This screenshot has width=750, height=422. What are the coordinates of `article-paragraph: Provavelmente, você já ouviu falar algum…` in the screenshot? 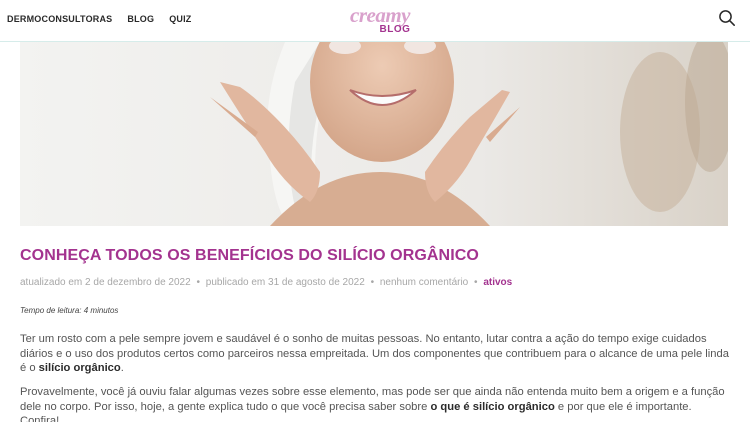 It's located at (376, 403).